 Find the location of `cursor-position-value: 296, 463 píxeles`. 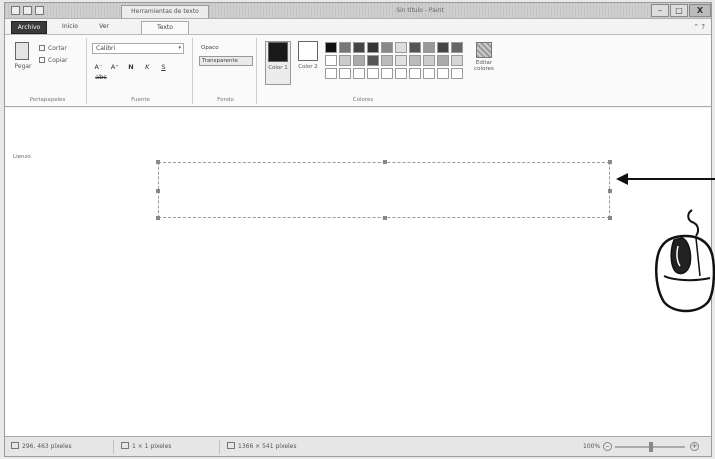

cursor-position-value: 296, 463 píxeles is located at coordinates (47, 446).